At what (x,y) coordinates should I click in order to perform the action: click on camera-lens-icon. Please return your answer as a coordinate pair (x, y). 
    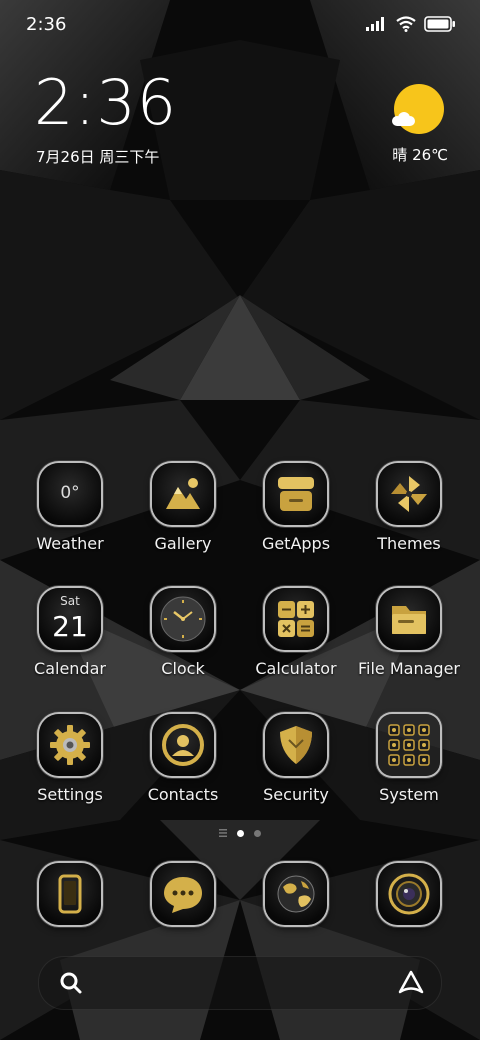
    Looking at the image, I should click on (409, 894).